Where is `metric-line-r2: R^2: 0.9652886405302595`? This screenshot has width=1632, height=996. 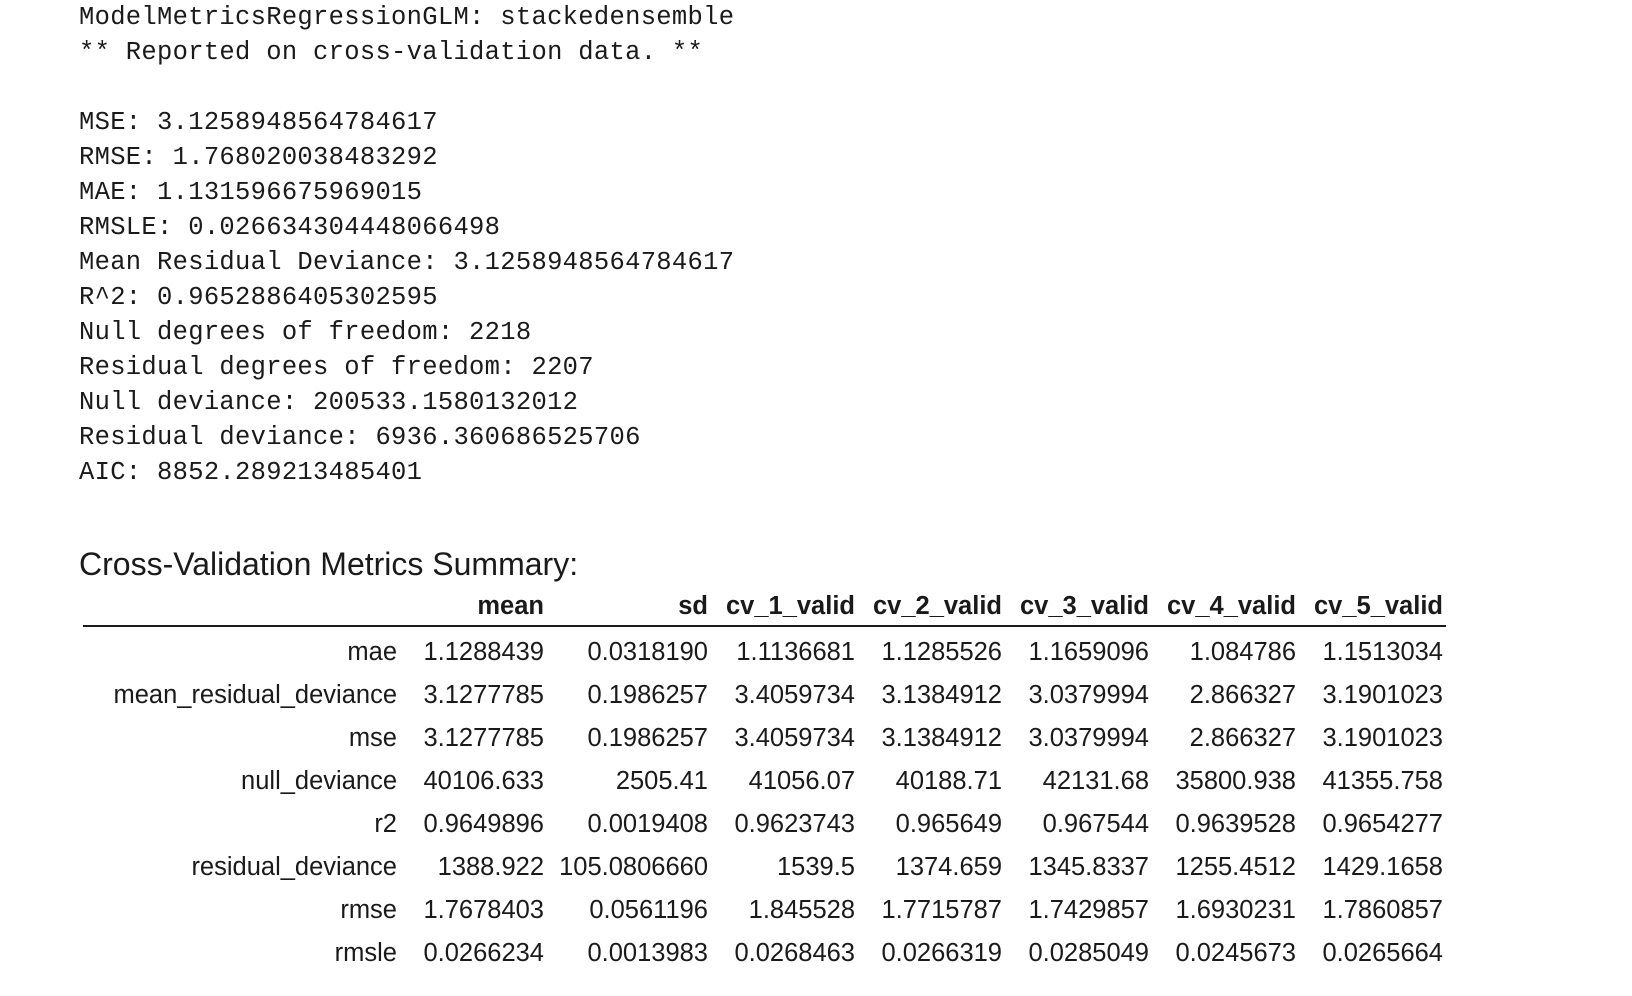 metric-line-r2: R^2: 0.9652886405302595 is located at coordinates (258, 297).